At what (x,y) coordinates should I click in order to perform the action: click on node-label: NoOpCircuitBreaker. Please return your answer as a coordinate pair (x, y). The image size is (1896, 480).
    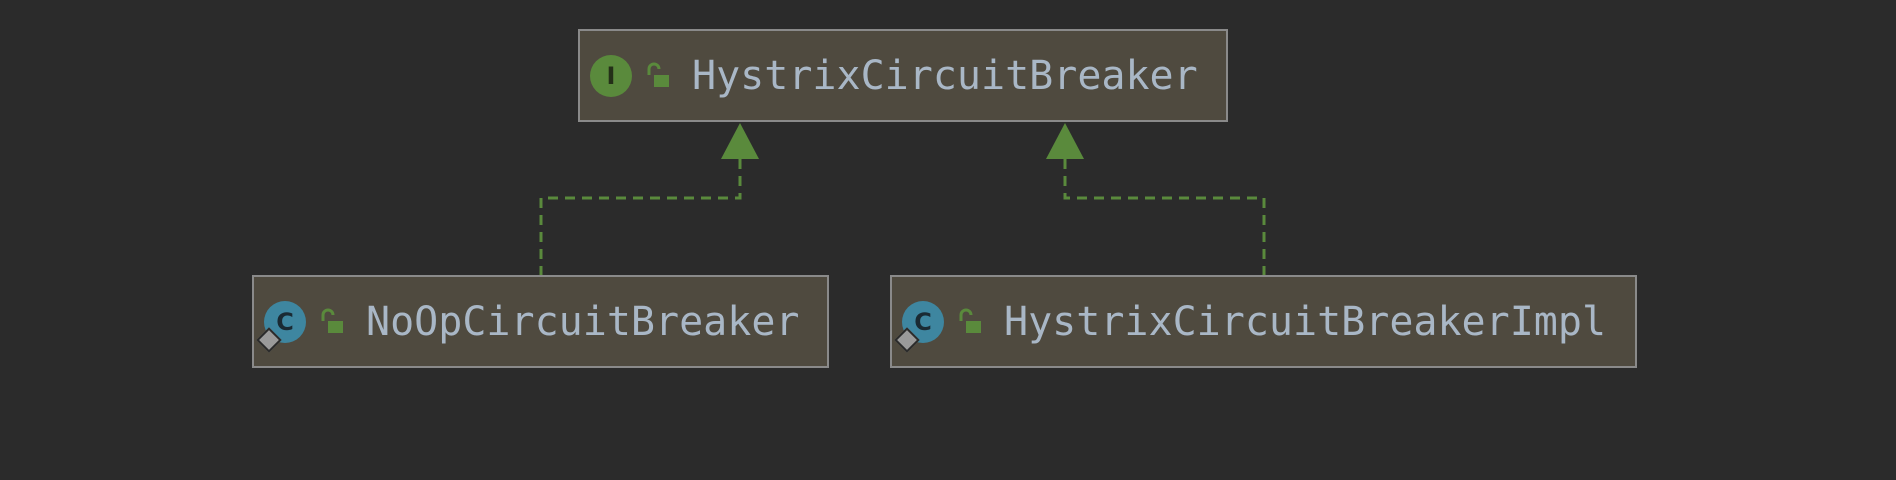
    Looking at the image, I should click on (583, 321).